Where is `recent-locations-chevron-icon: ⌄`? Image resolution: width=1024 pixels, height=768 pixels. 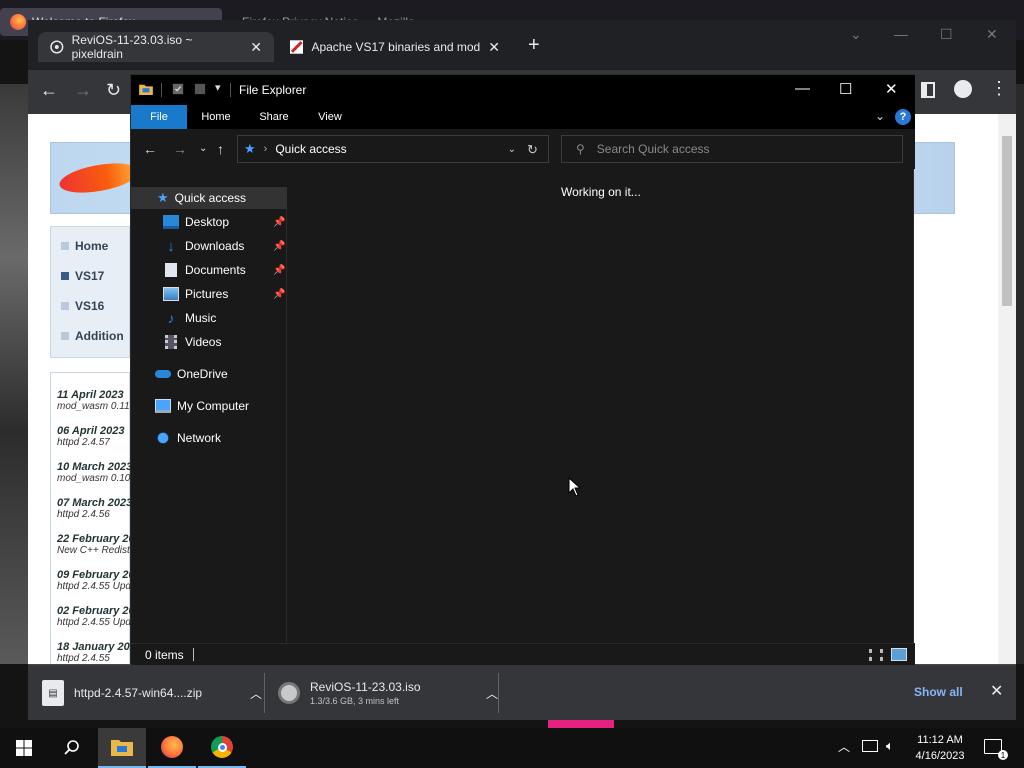 recent-locations-chevron-icon: ⌄ is located at coordinates (203, 148).